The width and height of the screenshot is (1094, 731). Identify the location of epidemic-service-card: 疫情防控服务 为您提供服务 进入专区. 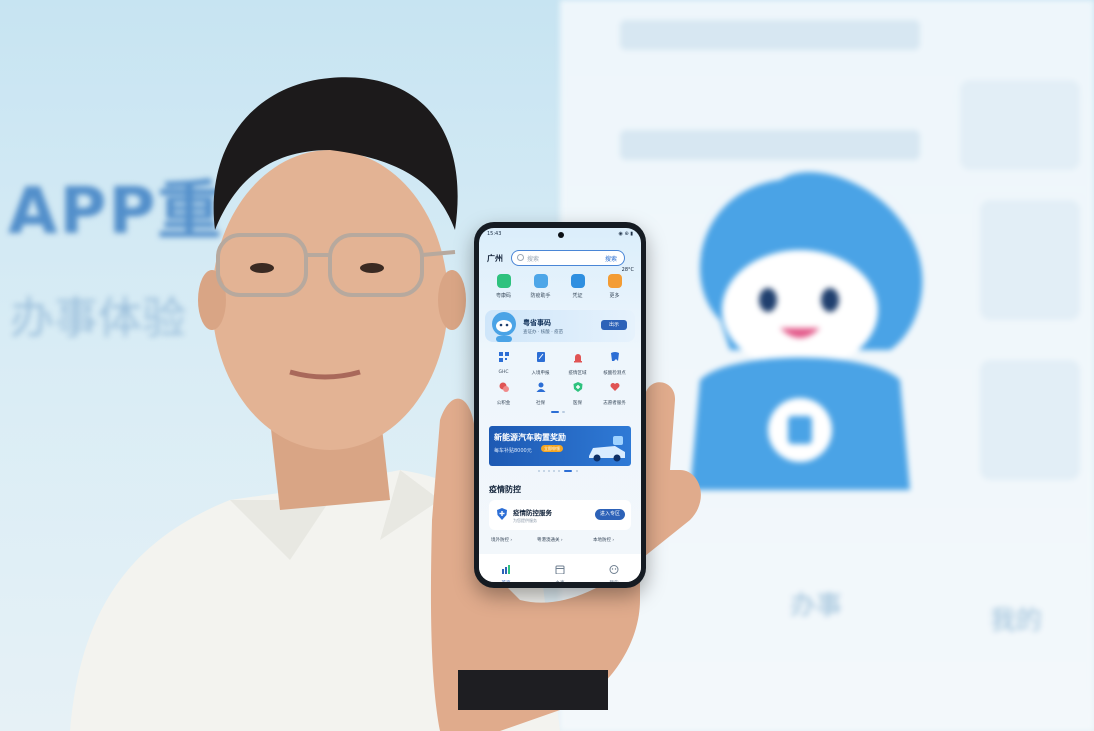
(560, 515).